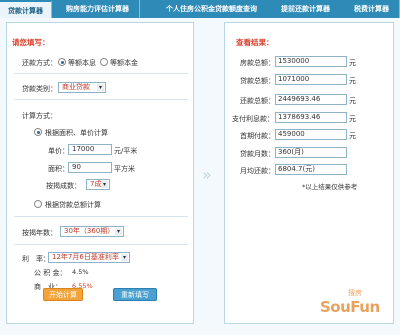 The image size is (400, 335). I want to click on result-monthly-payment: 6804.7(元), so click(311, 169).